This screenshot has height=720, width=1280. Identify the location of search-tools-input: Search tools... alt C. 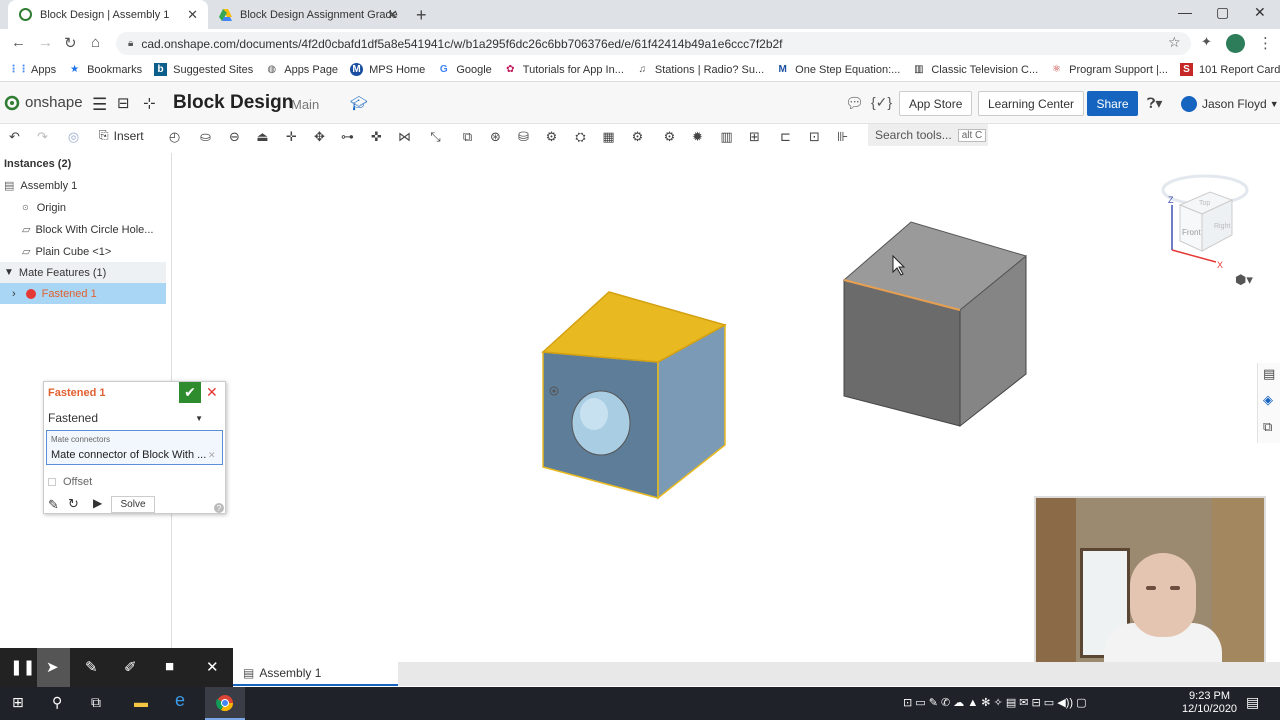
(928, 135).